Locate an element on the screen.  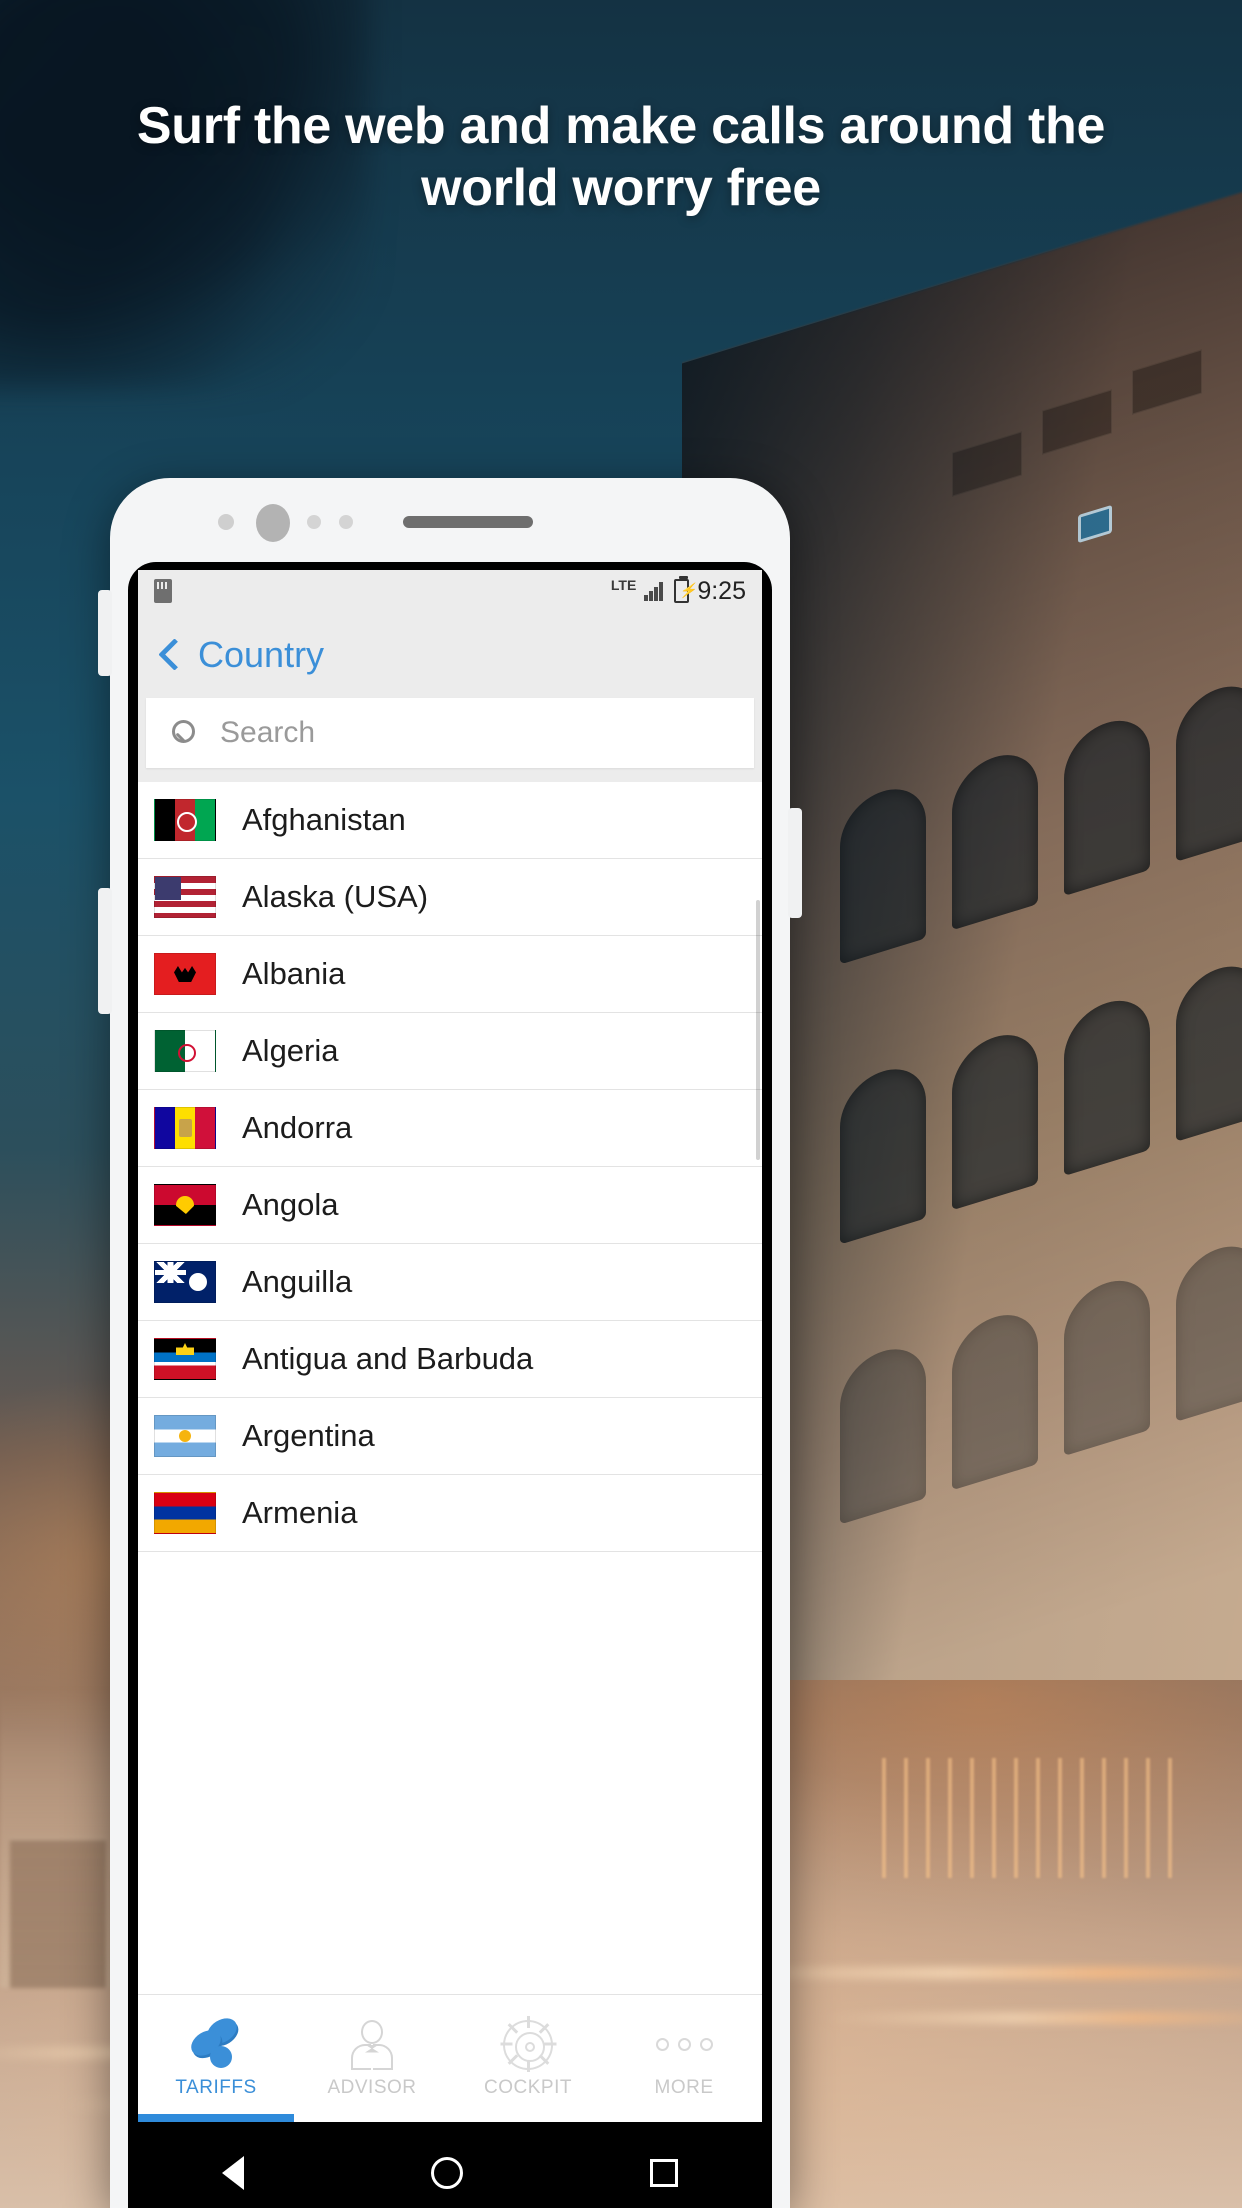
battery-charging-icon: ⚡ is located at coordinates (685, 589).